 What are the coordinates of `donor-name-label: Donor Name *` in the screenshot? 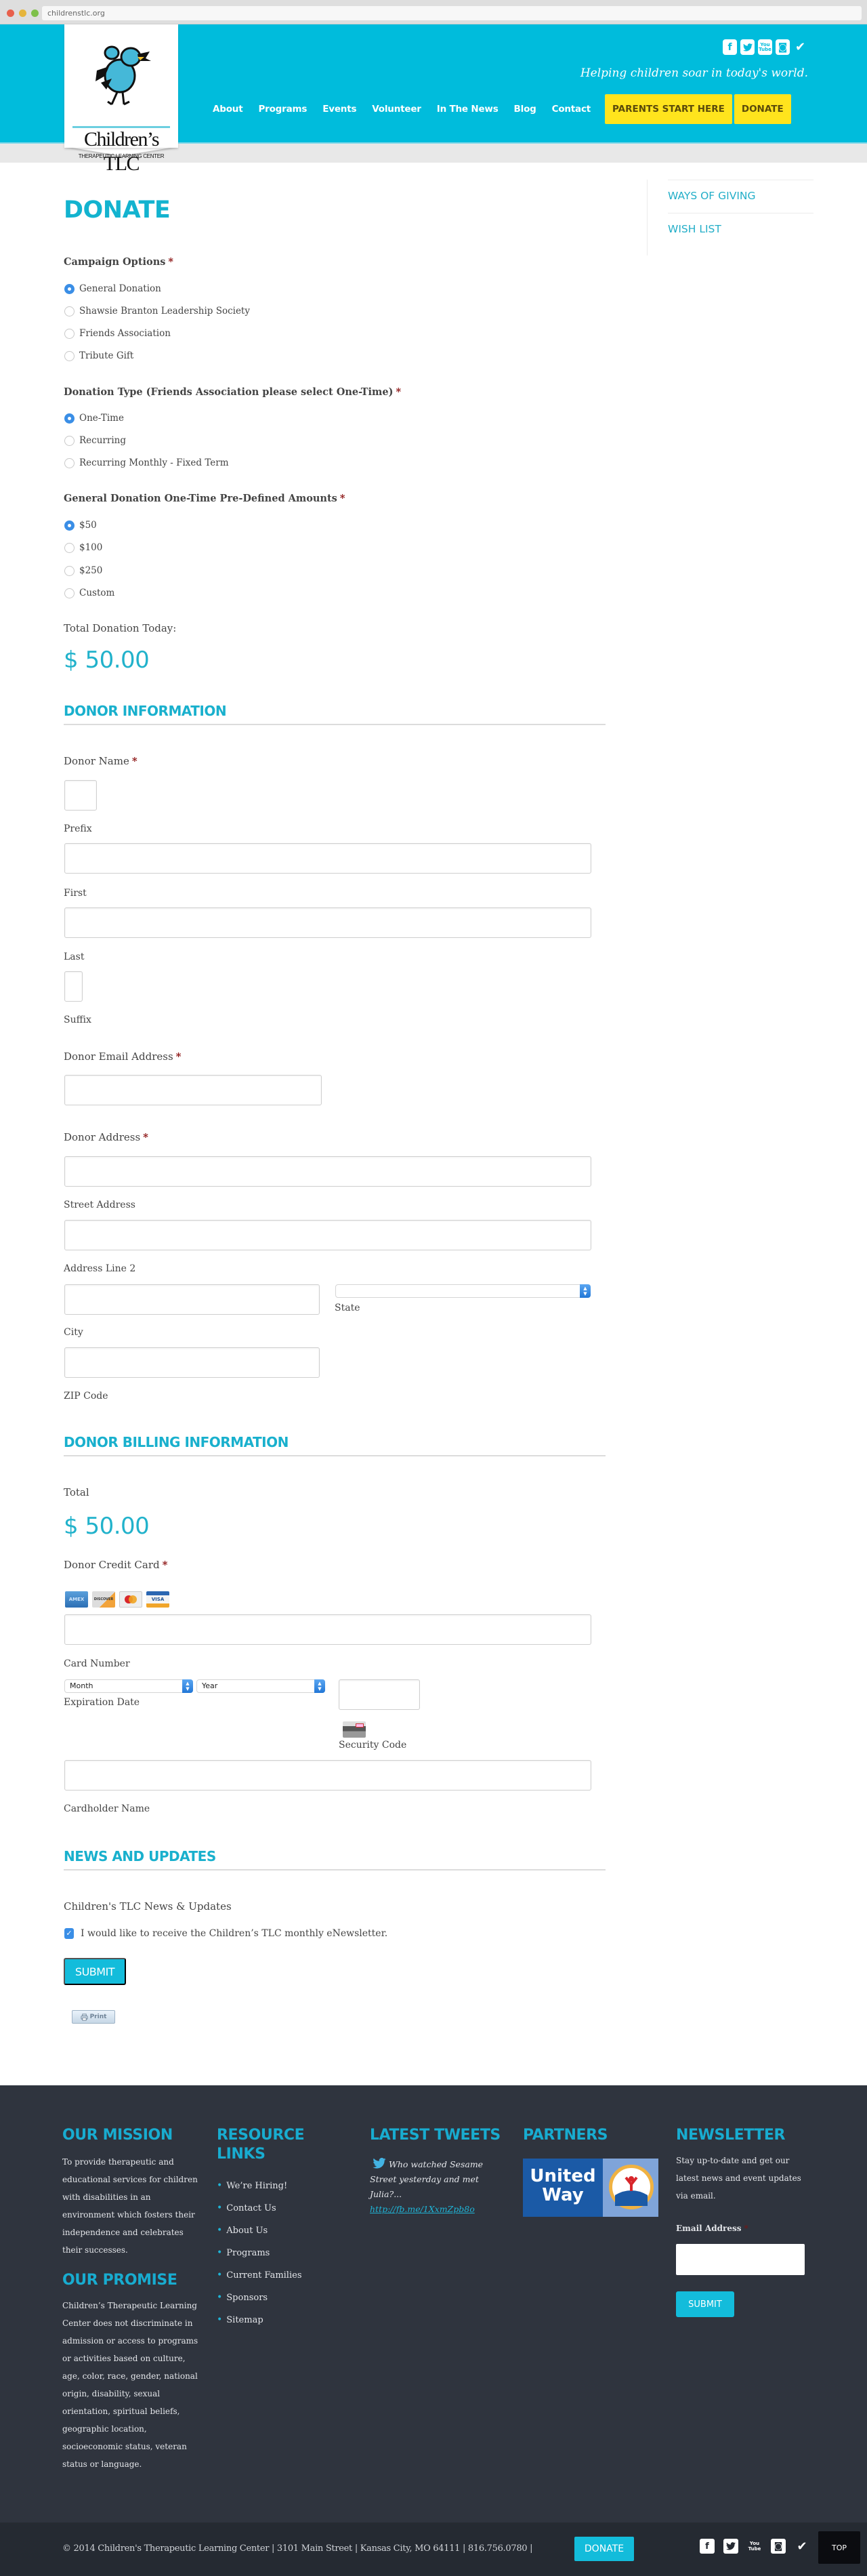 It's located at (101, 761).